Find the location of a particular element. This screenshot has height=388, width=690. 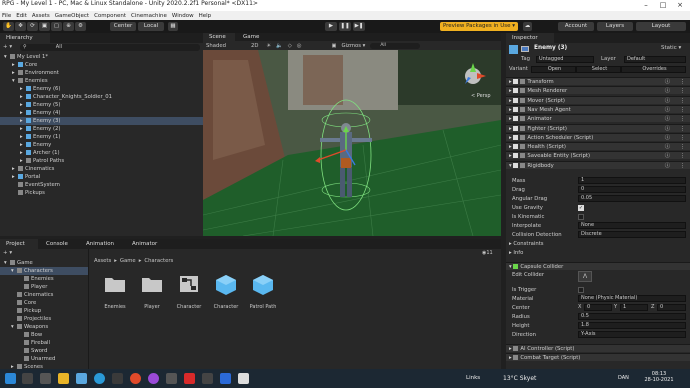

account-dropdown: Account is located at coordinates (576, 26).